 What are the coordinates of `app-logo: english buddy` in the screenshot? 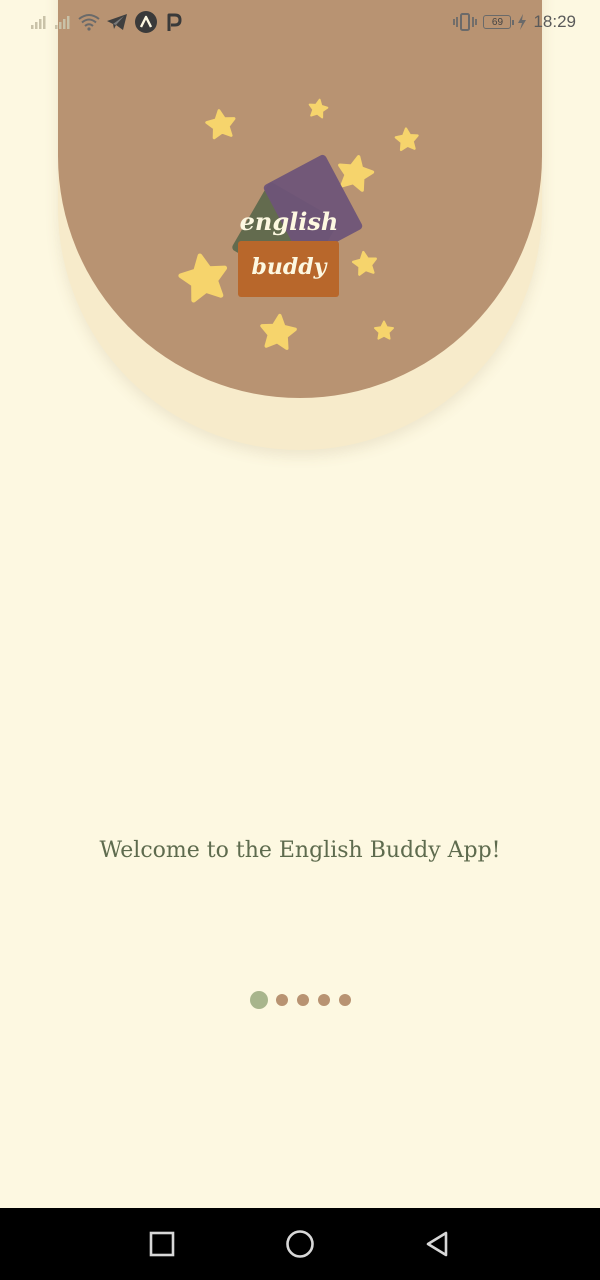 It's located at (210, 224).